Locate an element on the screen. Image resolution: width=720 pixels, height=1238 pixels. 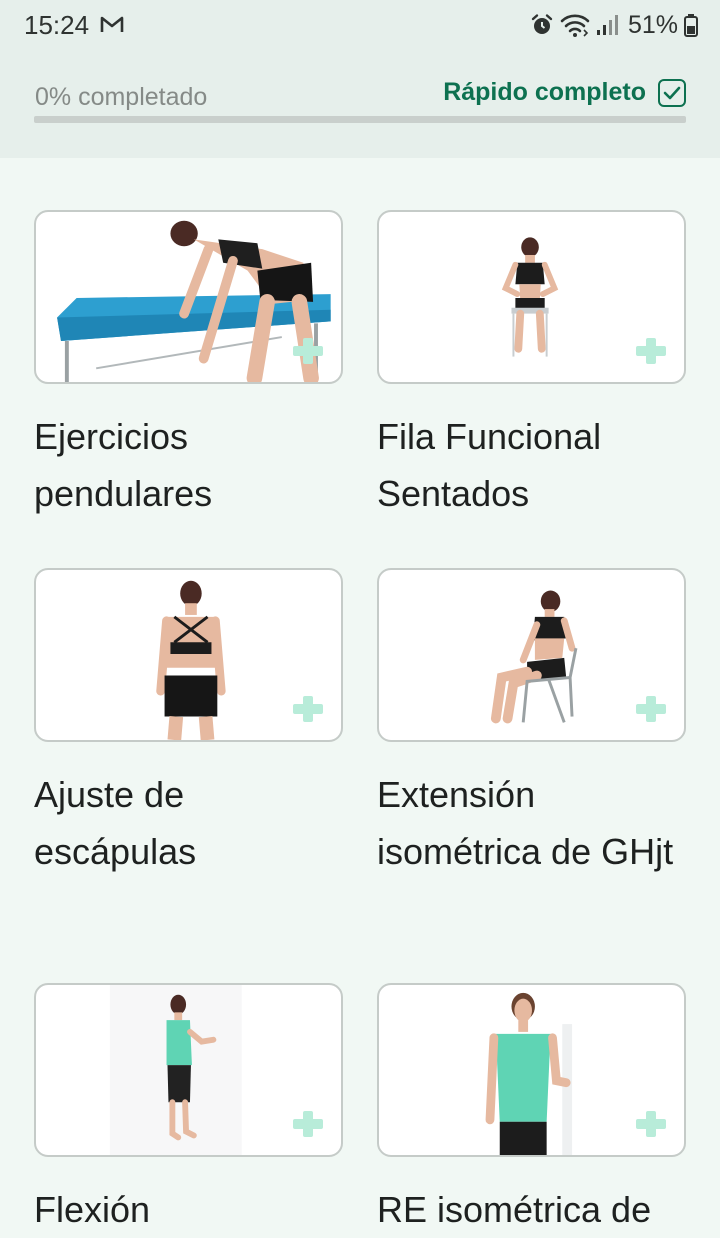
quick-complete-toggle: Rápido completo is located at coordinates (564, 92).